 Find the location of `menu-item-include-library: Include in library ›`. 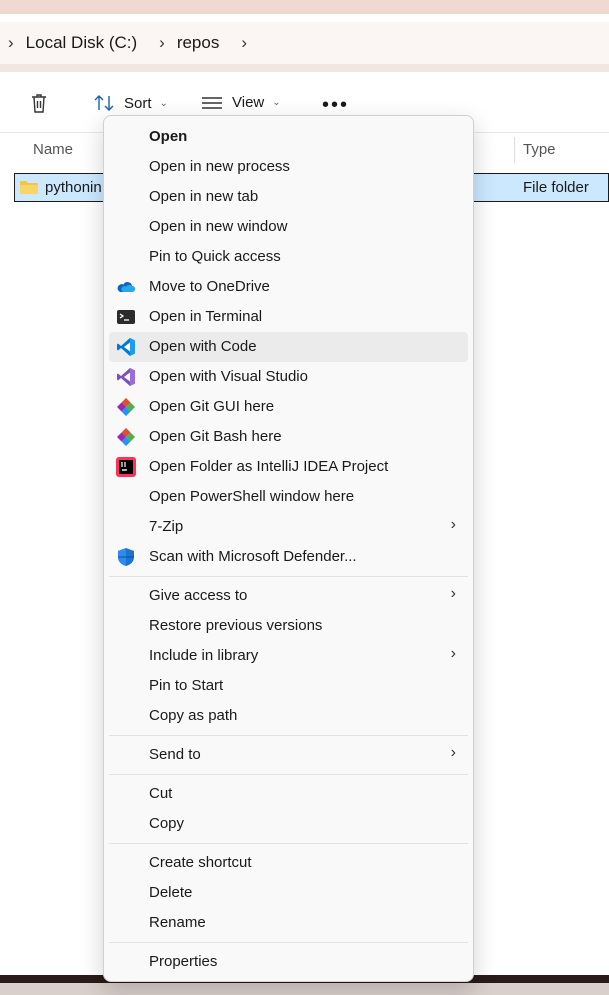

menu-item-include-library: Include in library › is located at coordinates (288, 656).